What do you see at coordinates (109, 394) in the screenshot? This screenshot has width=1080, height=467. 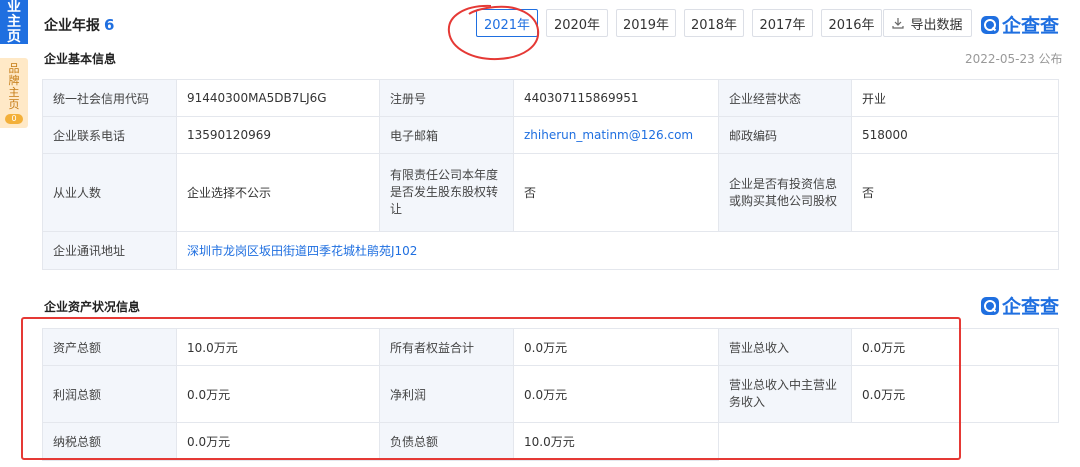 I see `field-label: 利润总额` at bounding box center [109, 394].